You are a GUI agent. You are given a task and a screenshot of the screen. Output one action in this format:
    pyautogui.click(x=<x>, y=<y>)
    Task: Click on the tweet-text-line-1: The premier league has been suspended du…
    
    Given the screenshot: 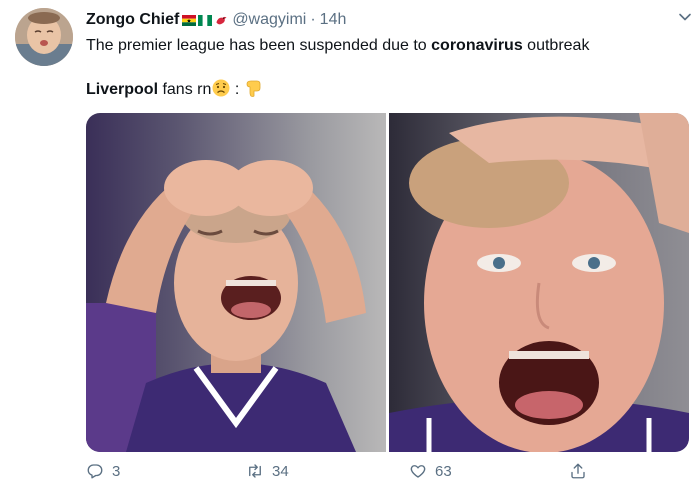 What is the action you would take?
    pyautogui.click(x=337, y=46)
    